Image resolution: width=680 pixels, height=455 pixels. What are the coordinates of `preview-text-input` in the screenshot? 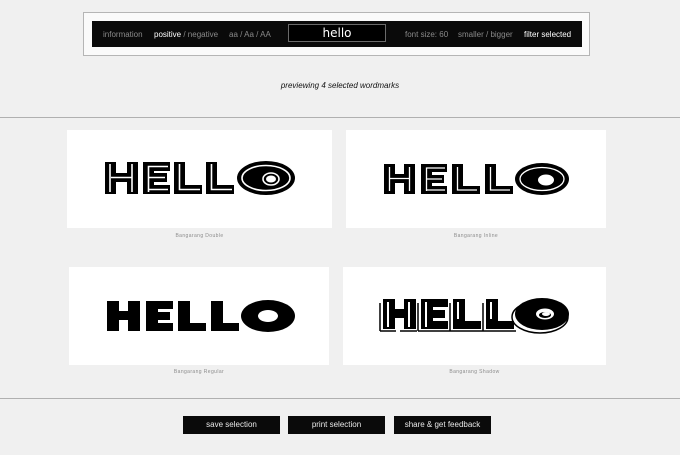 It's located at (337, 33).